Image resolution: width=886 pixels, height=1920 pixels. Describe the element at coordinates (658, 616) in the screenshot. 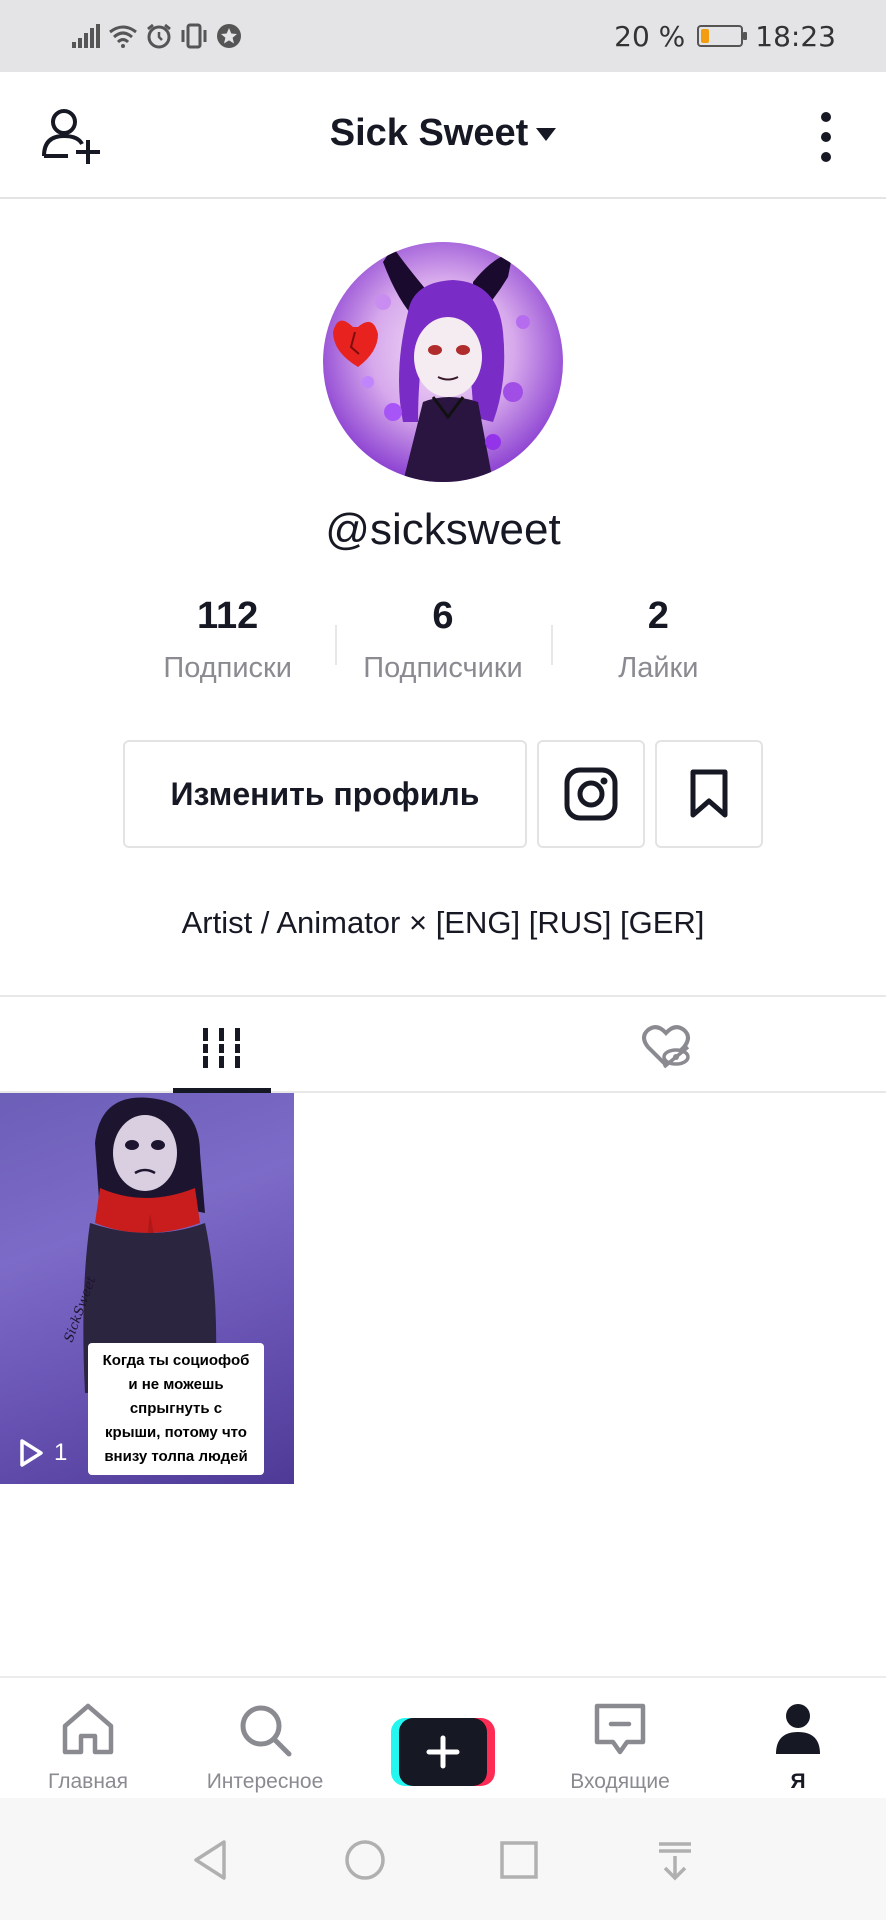

I see `likes-count: 2` at that location.